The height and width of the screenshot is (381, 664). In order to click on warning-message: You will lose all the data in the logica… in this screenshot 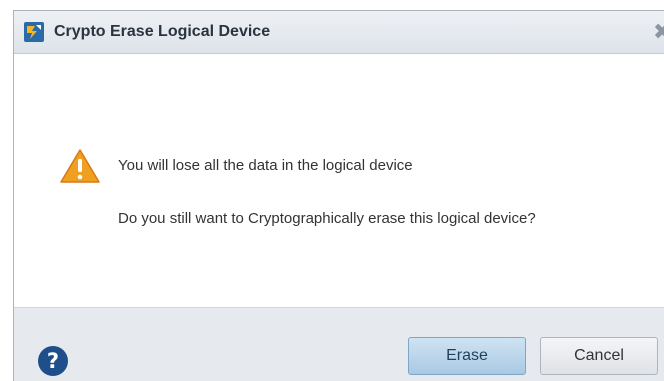, I will do `click(265, 165)`.